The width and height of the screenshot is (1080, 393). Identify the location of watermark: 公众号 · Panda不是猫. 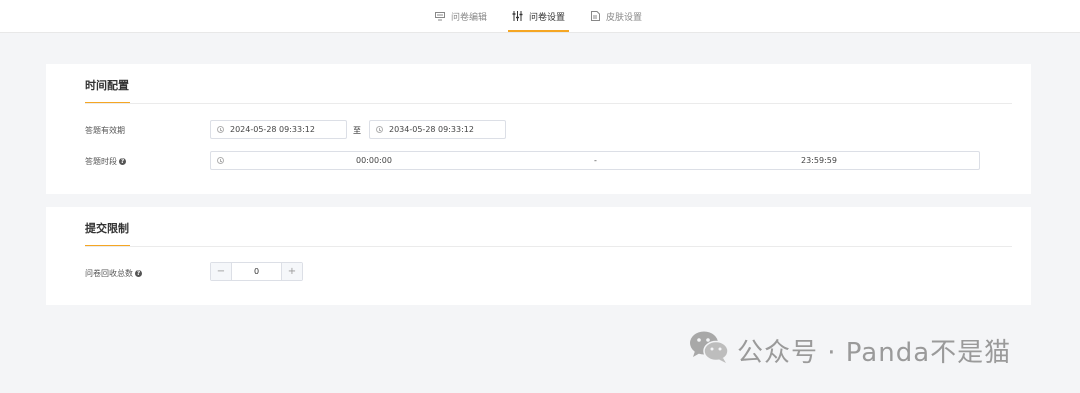
(850, 350).